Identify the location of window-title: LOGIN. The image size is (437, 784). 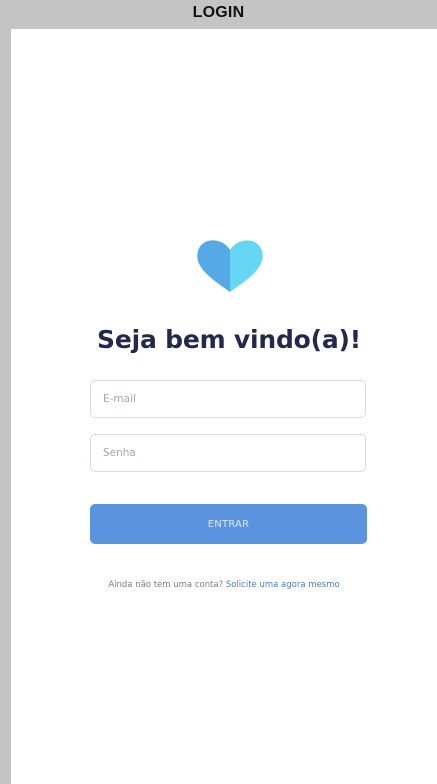
(218, 12).